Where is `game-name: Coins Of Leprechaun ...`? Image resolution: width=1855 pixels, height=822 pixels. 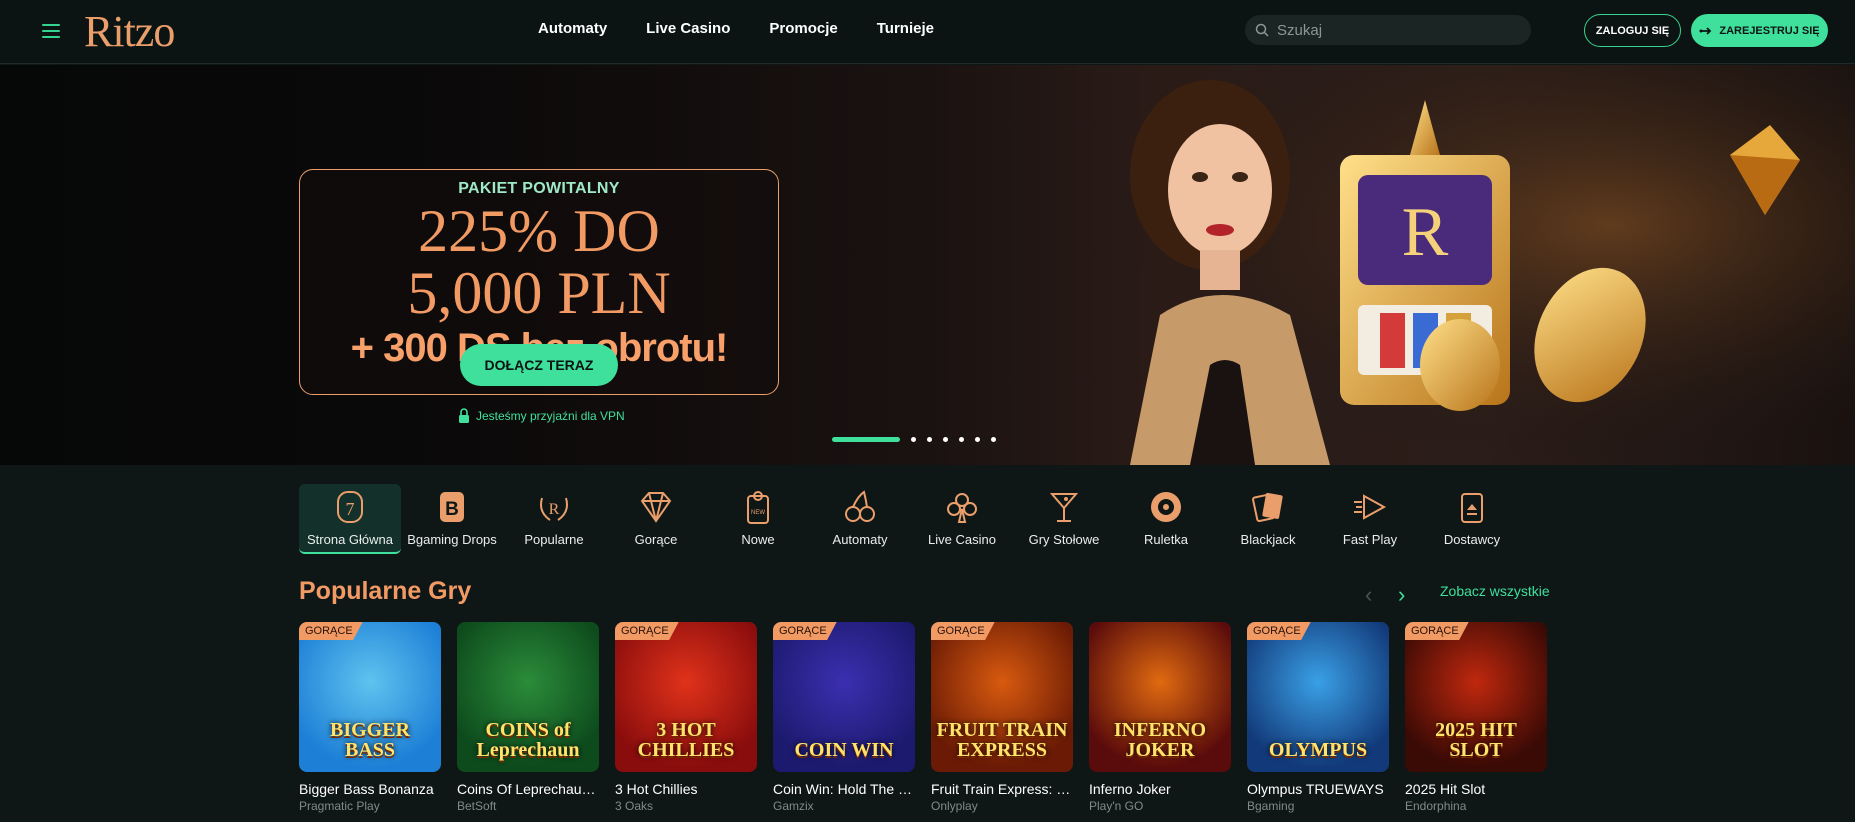 game-name: Coins Of Leprechaun ... is located at coordinates (528, 789).